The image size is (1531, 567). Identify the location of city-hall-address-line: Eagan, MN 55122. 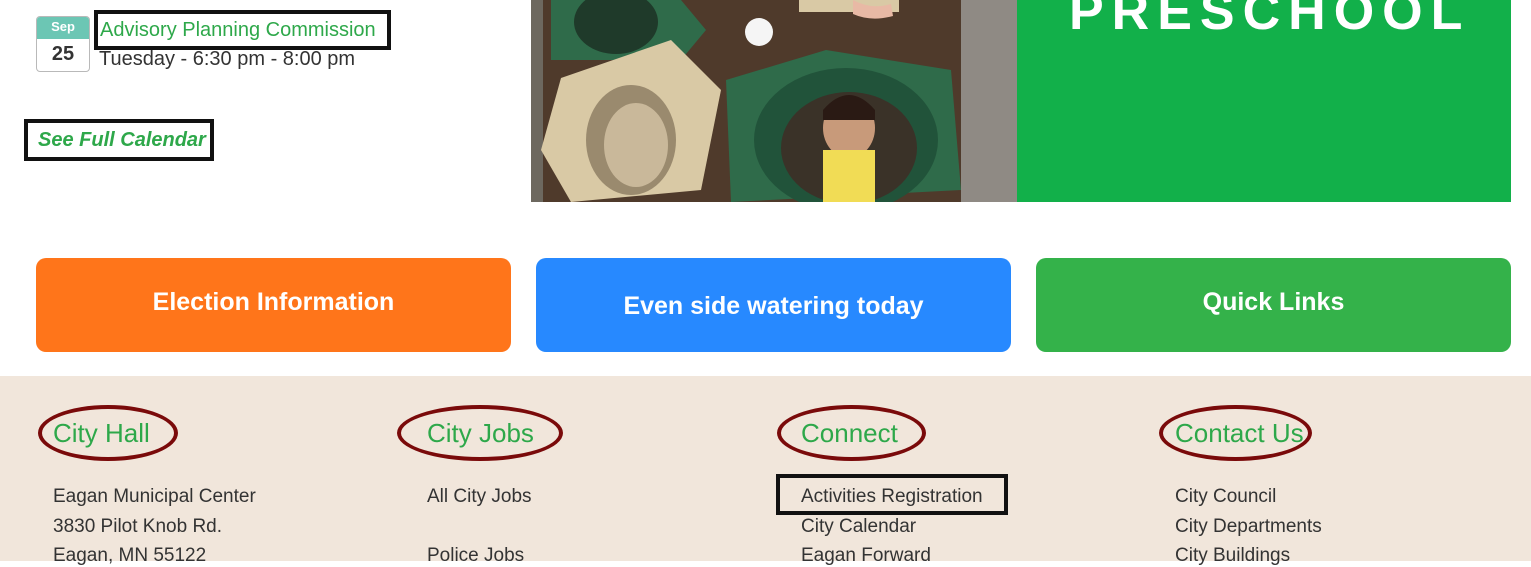
(130, 555).